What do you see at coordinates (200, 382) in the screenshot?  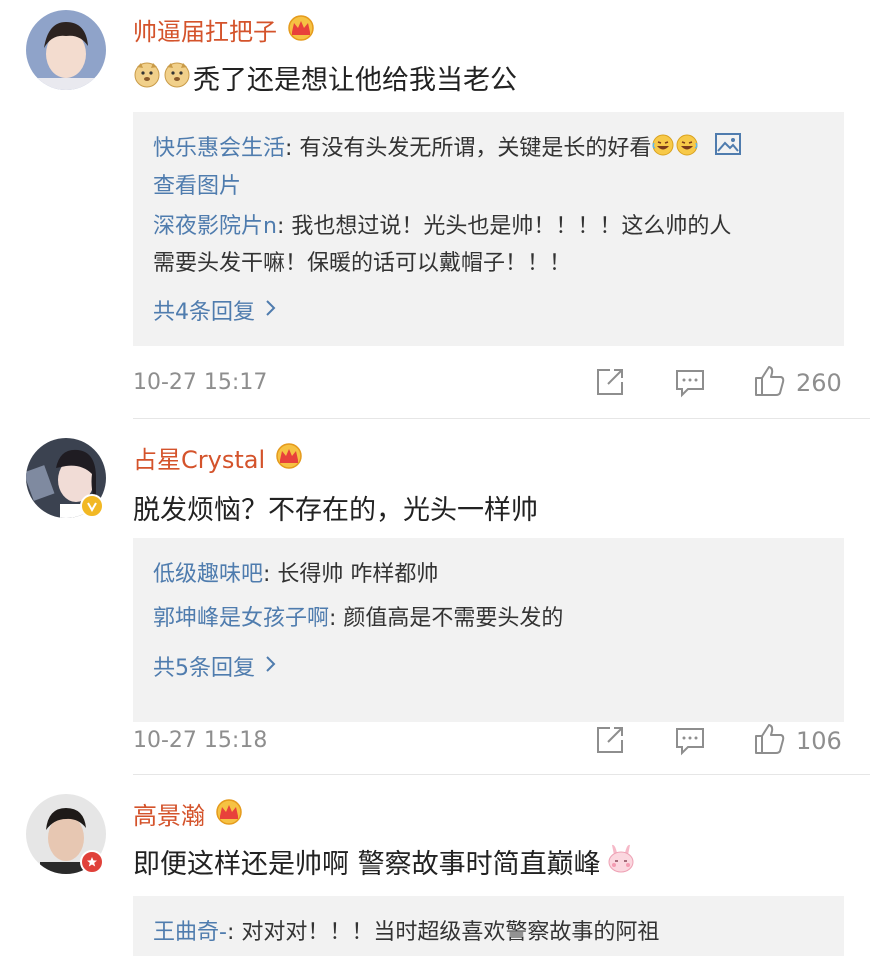 I see `comment-timestamp: 10-27 15:17` at bounding box center [200, 382].